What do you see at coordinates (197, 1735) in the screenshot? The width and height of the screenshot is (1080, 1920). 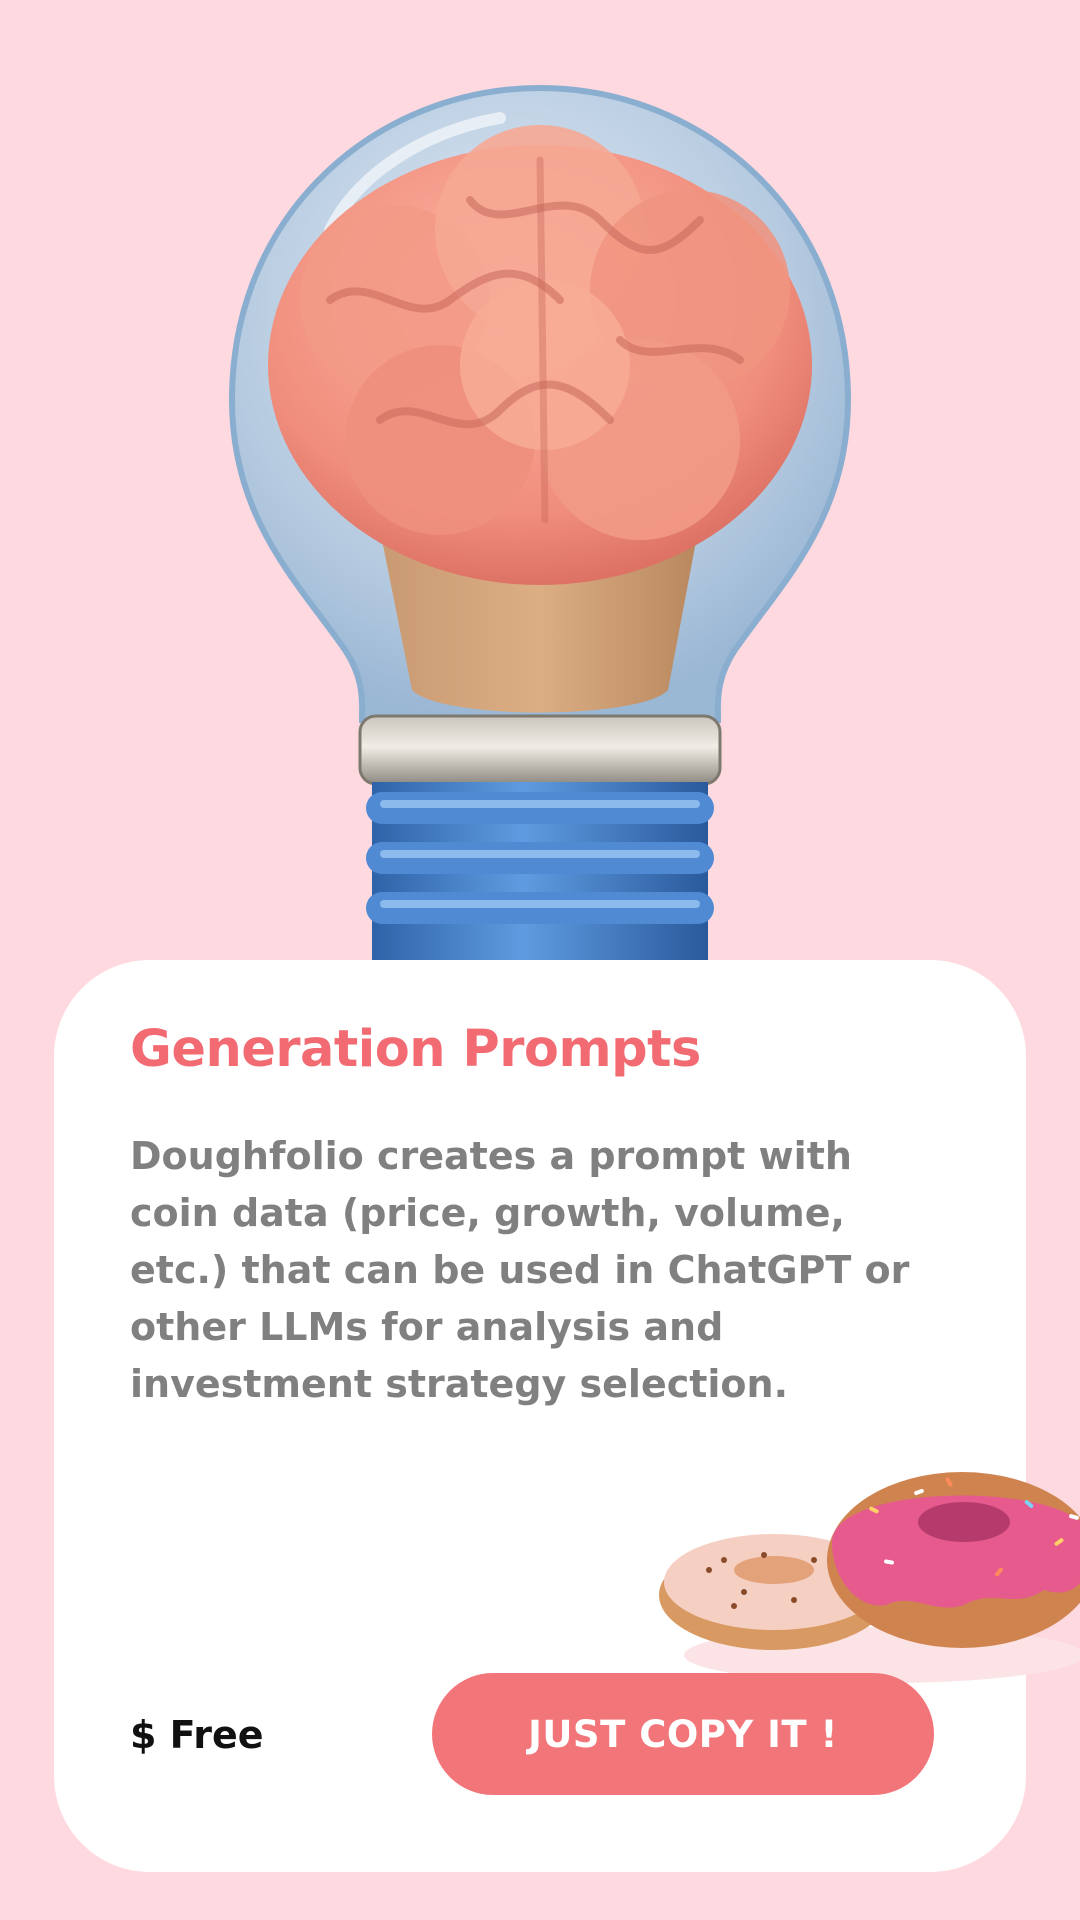 I see `price-label: $ Free` at bounding box center [197, 1735].